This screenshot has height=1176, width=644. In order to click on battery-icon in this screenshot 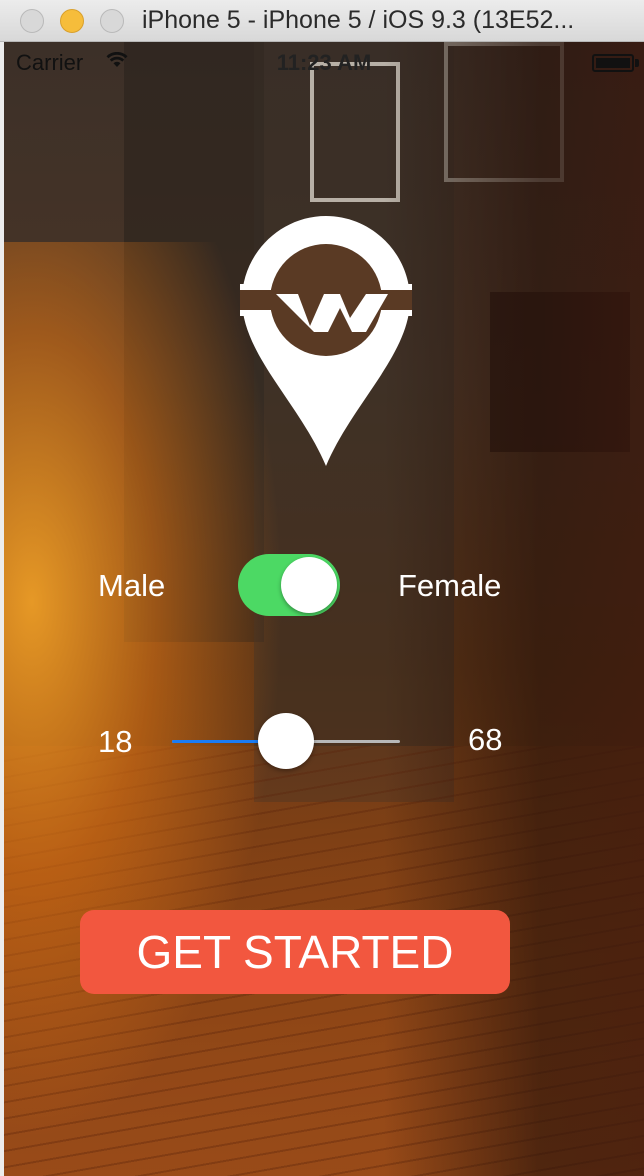, I will do `click(613, 63)`.